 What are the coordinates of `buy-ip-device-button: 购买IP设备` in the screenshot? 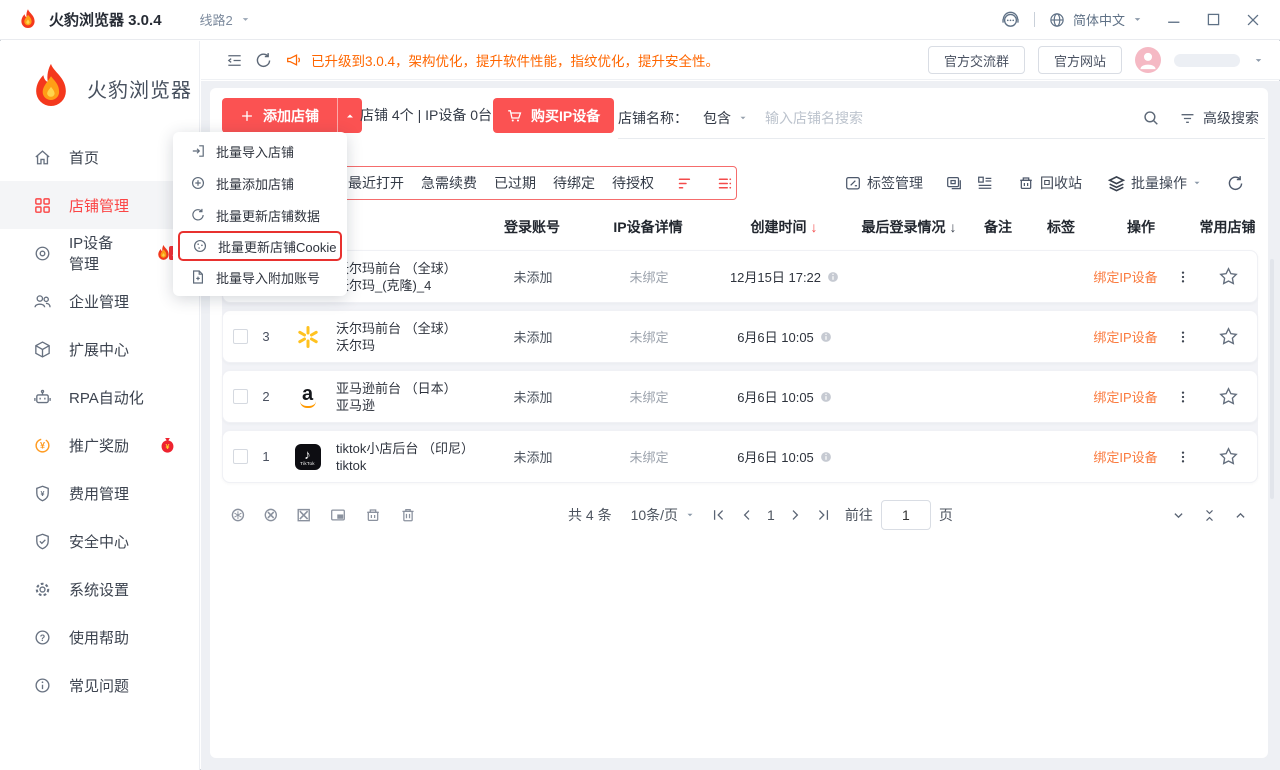 It's located at (554, 115).